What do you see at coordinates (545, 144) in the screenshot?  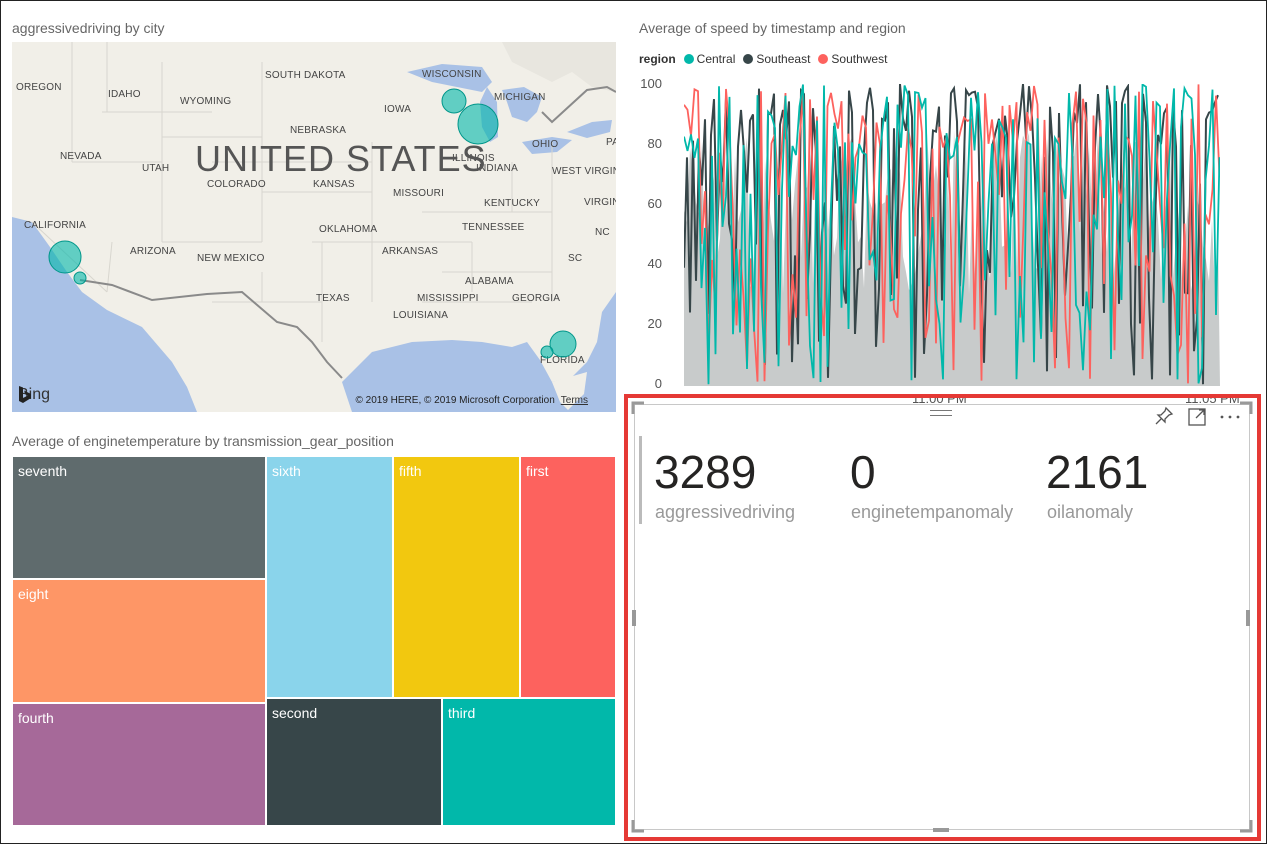 I see `state-label: OHIO` at bounding box center [545, 144].